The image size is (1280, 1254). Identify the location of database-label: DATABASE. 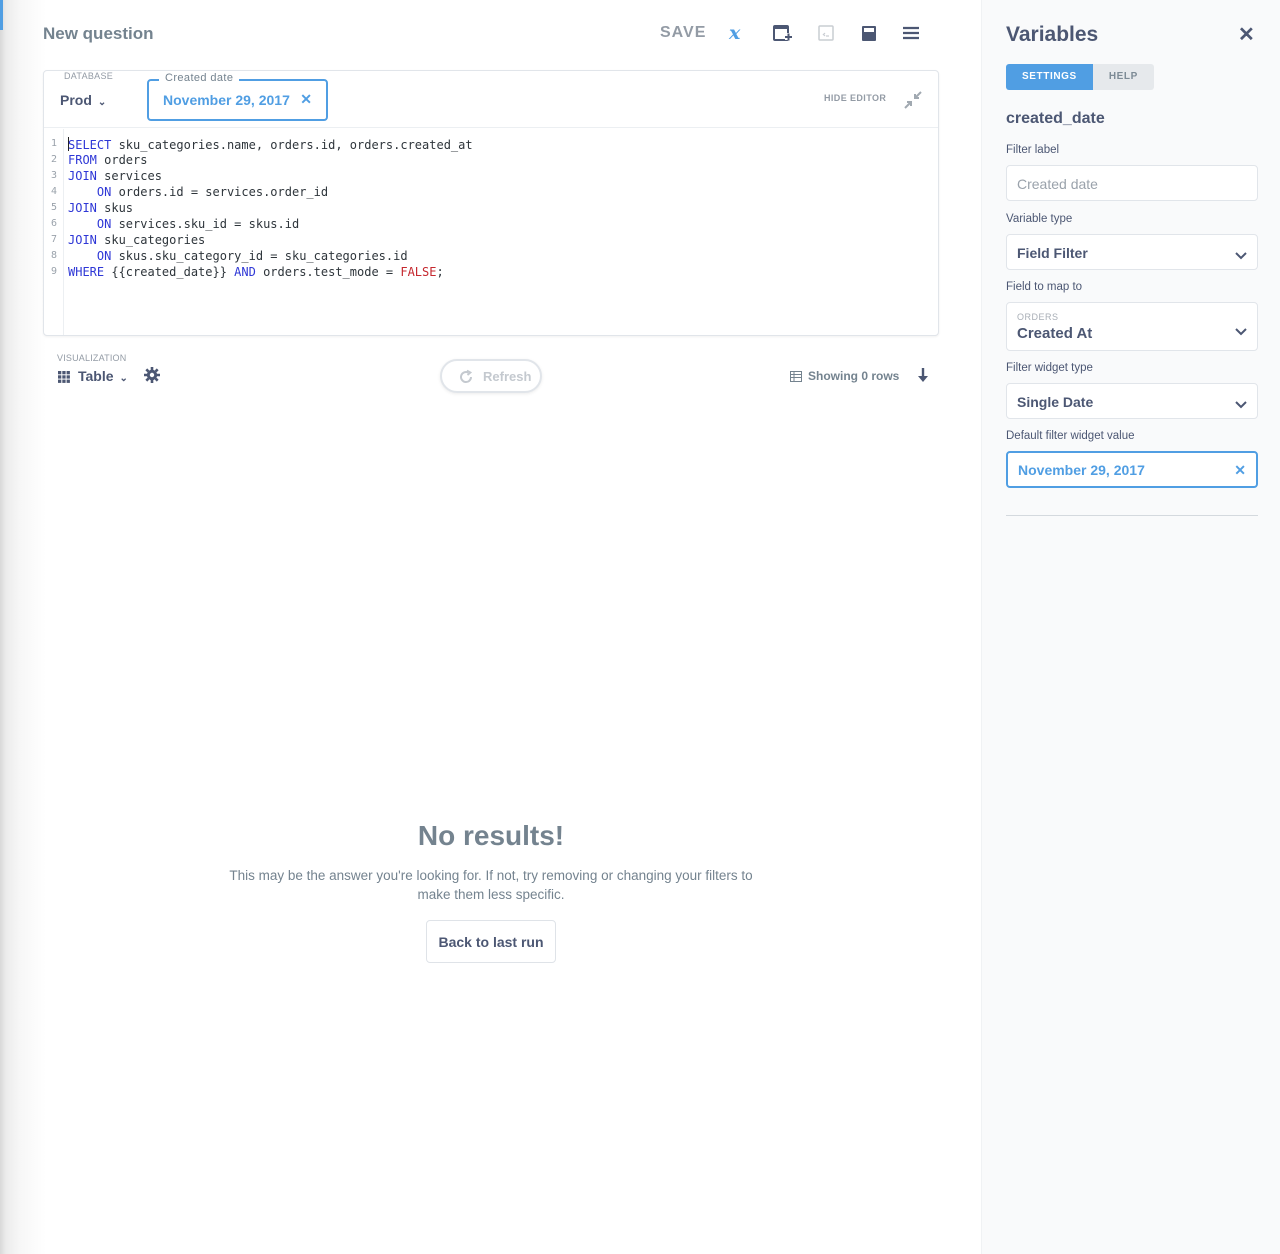
(89, 76).